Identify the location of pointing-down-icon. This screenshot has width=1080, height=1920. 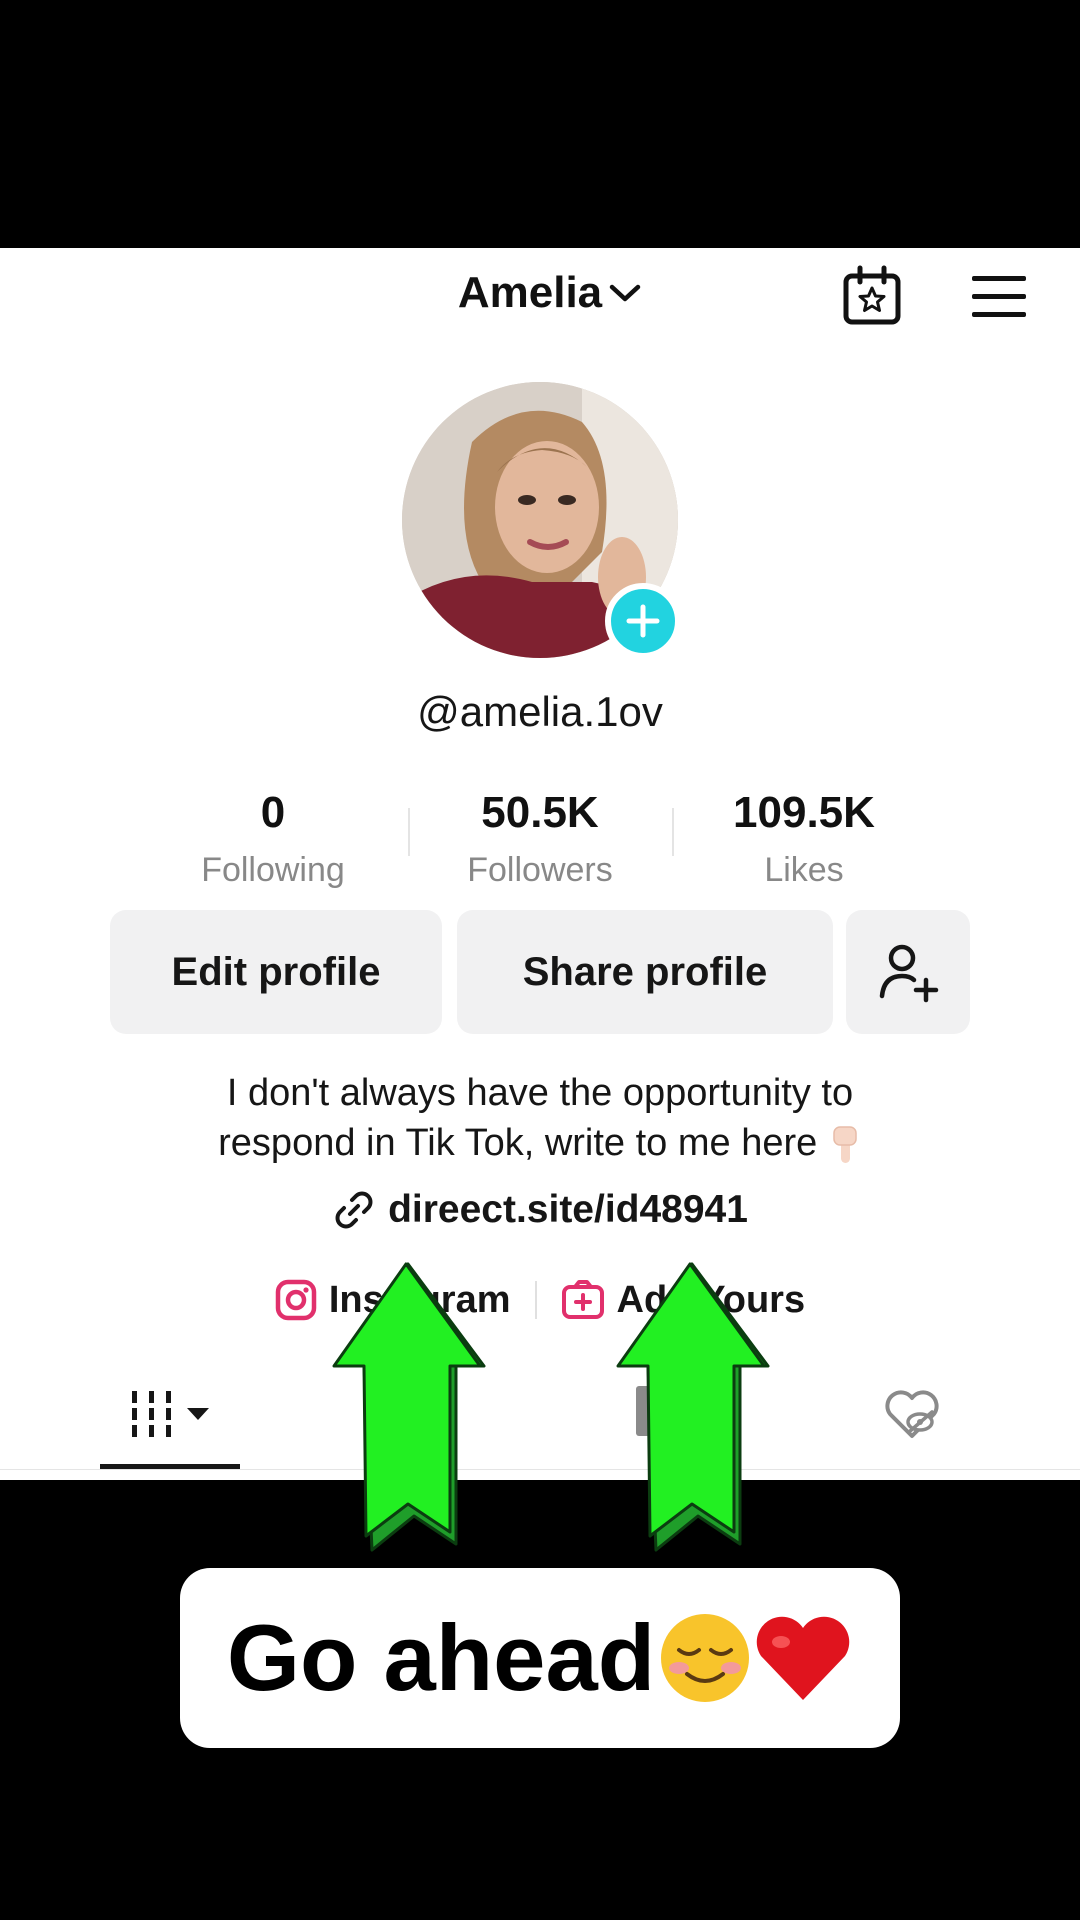
(845, 1144).